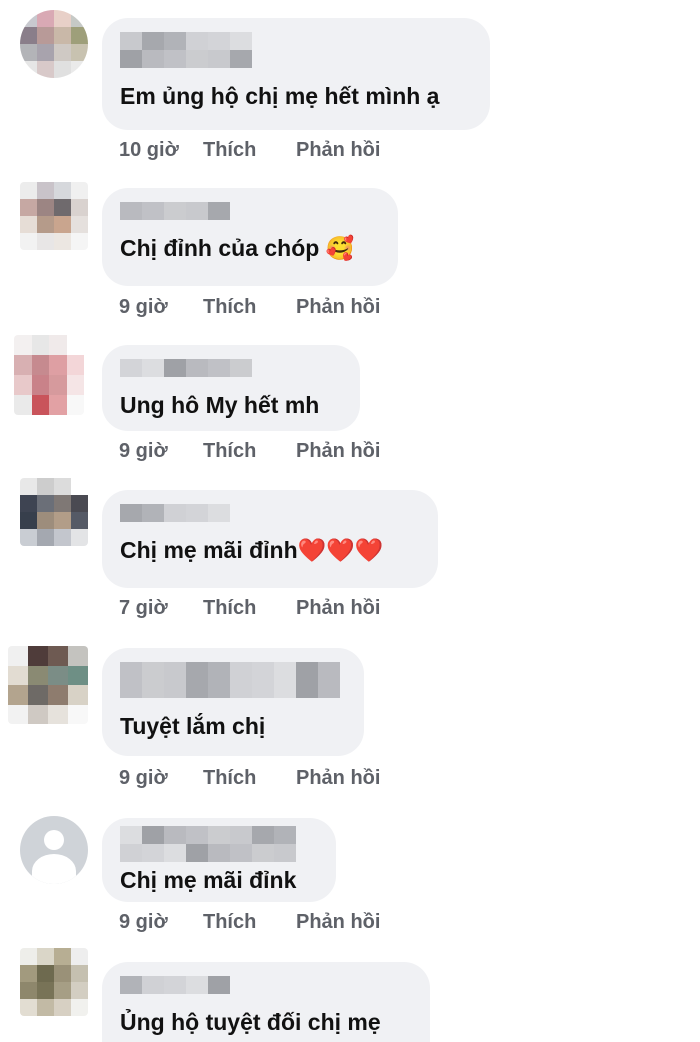 This screenshot has width=700, height=1042. What do you see at coordinates (143, 608) in the screenshot?
I see `comment-time: 7 giờ` at bounding box center [143, 608].